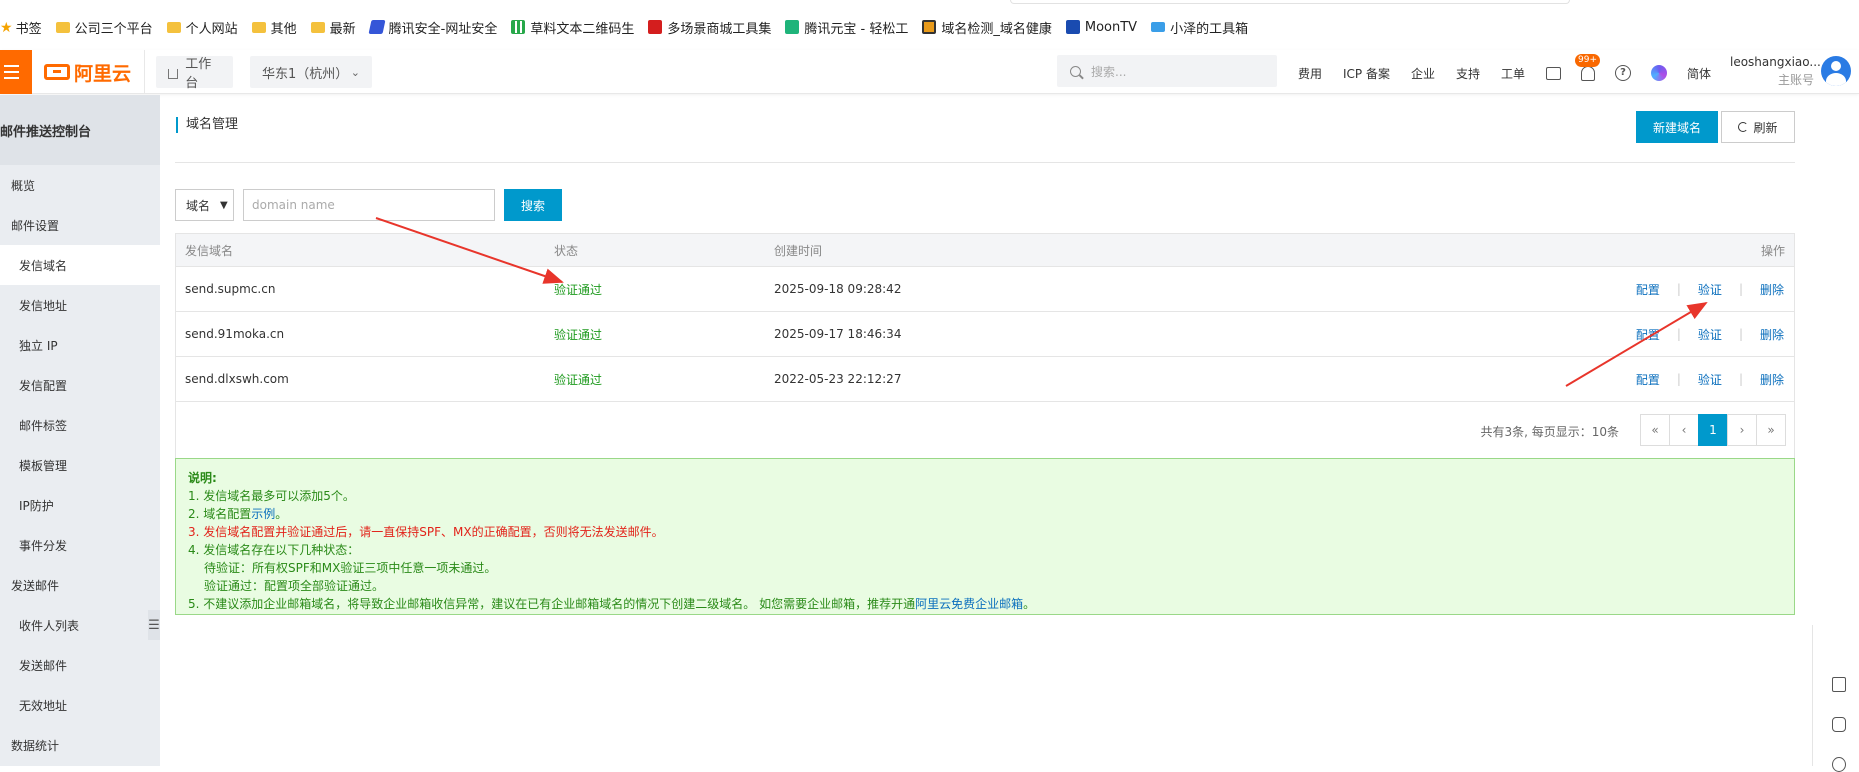 This screenshot has height=772, width=1859. What do you see at coordinates (80, 545) in the screenshot?
I see `sidebar-item: 事件分发` at bounding box center [80, 545].